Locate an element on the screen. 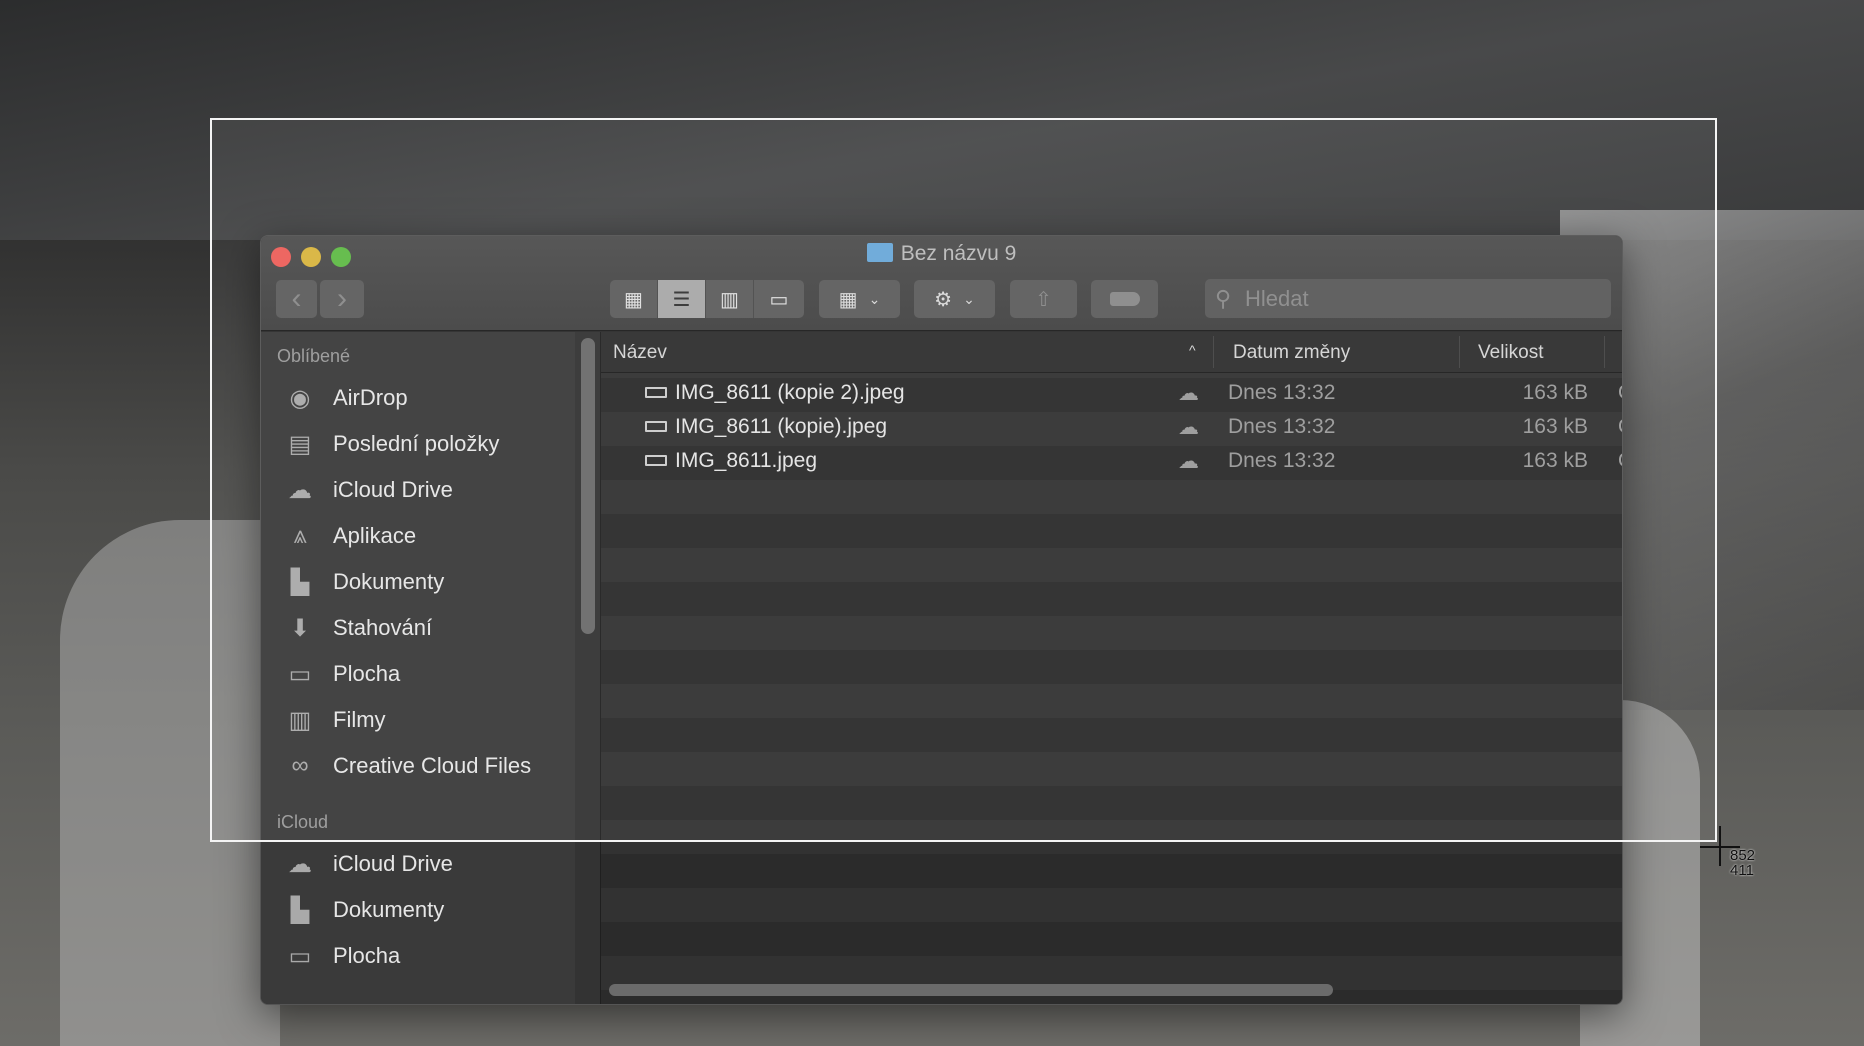 The image size is (1864, 1046). sidebar-item-icloud-documents: ▙ Dokumenty is located at coordinates (365, 910).